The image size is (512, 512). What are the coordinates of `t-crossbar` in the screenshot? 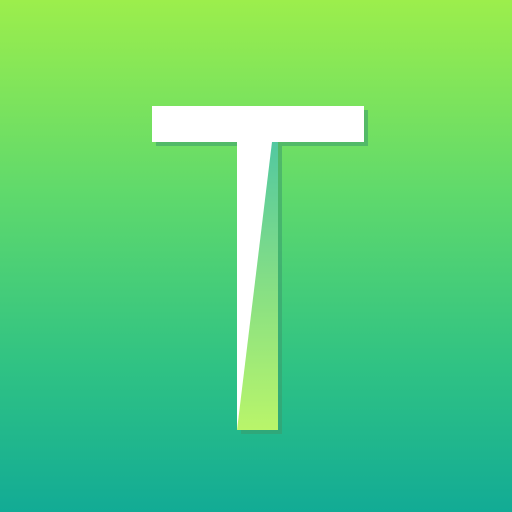 It's located at (258, 124).